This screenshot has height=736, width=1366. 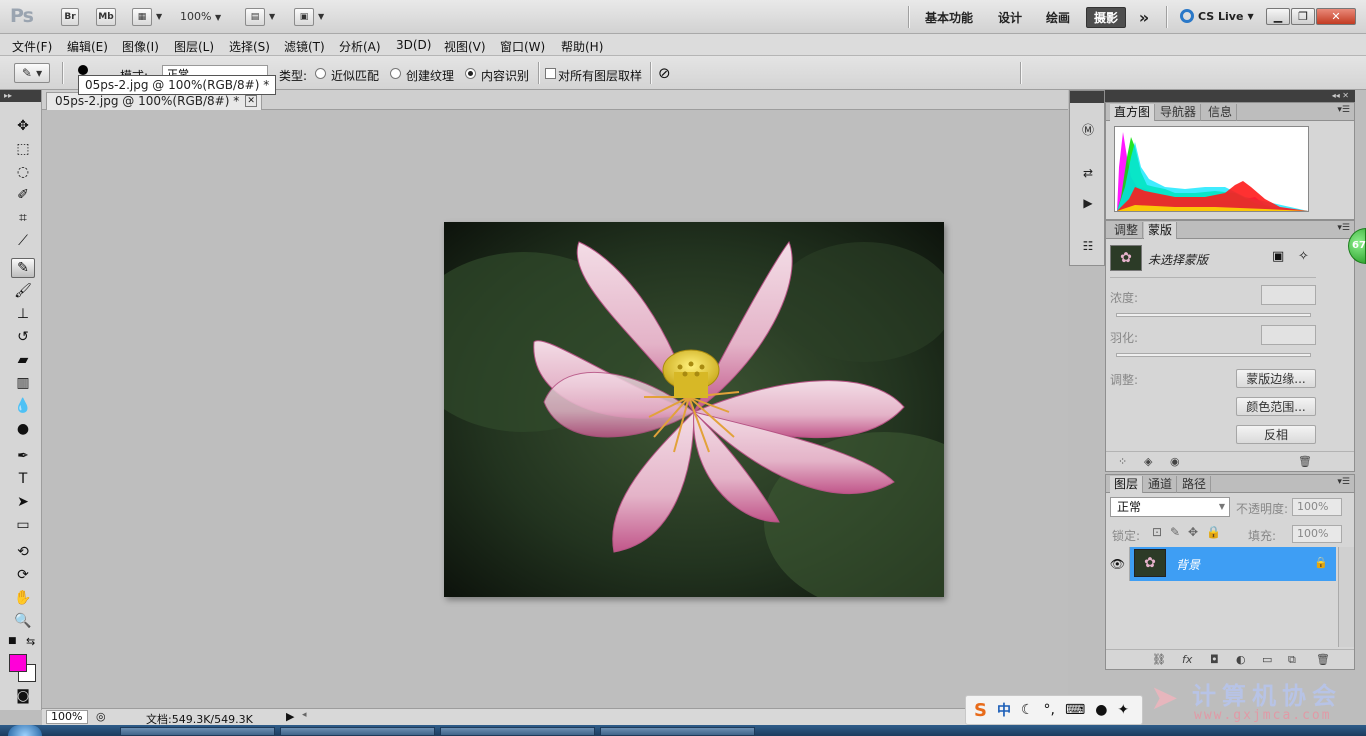 I want to click on swap-colors-icon: ⇆, so click(x=30, y=641).